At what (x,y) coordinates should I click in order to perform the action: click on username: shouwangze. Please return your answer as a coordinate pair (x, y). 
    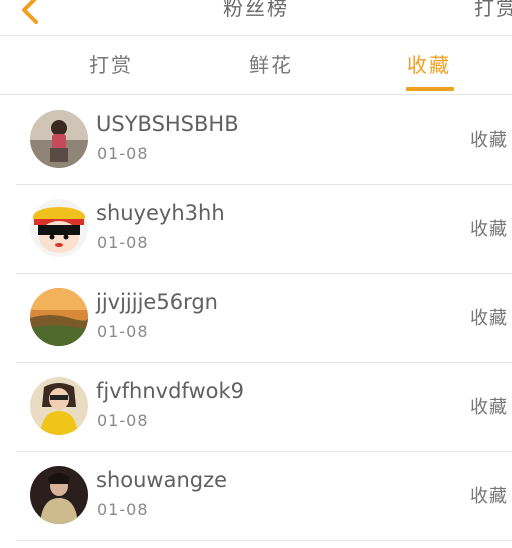
    Looking at the image, I should click on (162, 480).